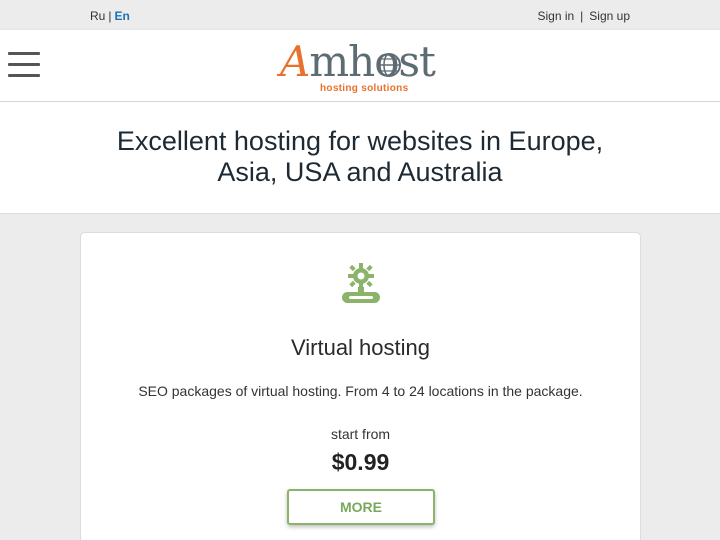 The height and width of the screenshot is (540, 720). What do you see at coordinates (360, 347) in the screenshot?
I see `card-title: Virtual hosting` at bounding box center [360, 347].